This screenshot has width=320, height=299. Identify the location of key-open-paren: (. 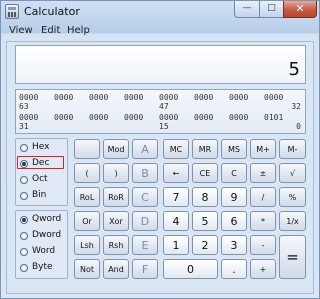
(87, 173).